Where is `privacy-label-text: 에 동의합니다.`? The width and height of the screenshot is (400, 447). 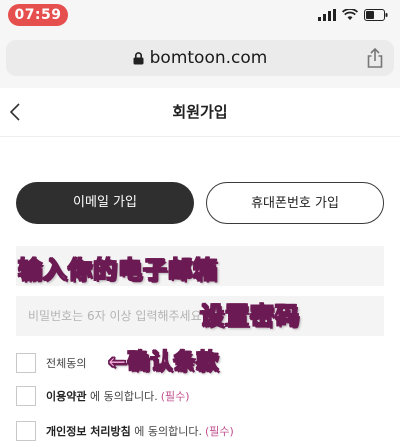 privacy-label-text: 에 동의합니다. is located at coordinates (166, 431).